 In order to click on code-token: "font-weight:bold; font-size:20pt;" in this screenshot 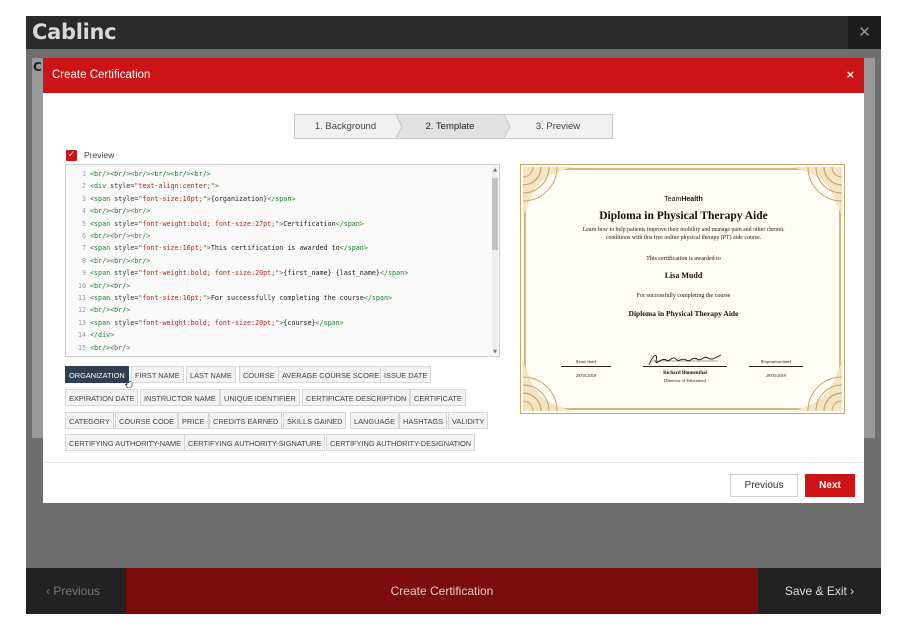, I will do `click(209, 322)`.